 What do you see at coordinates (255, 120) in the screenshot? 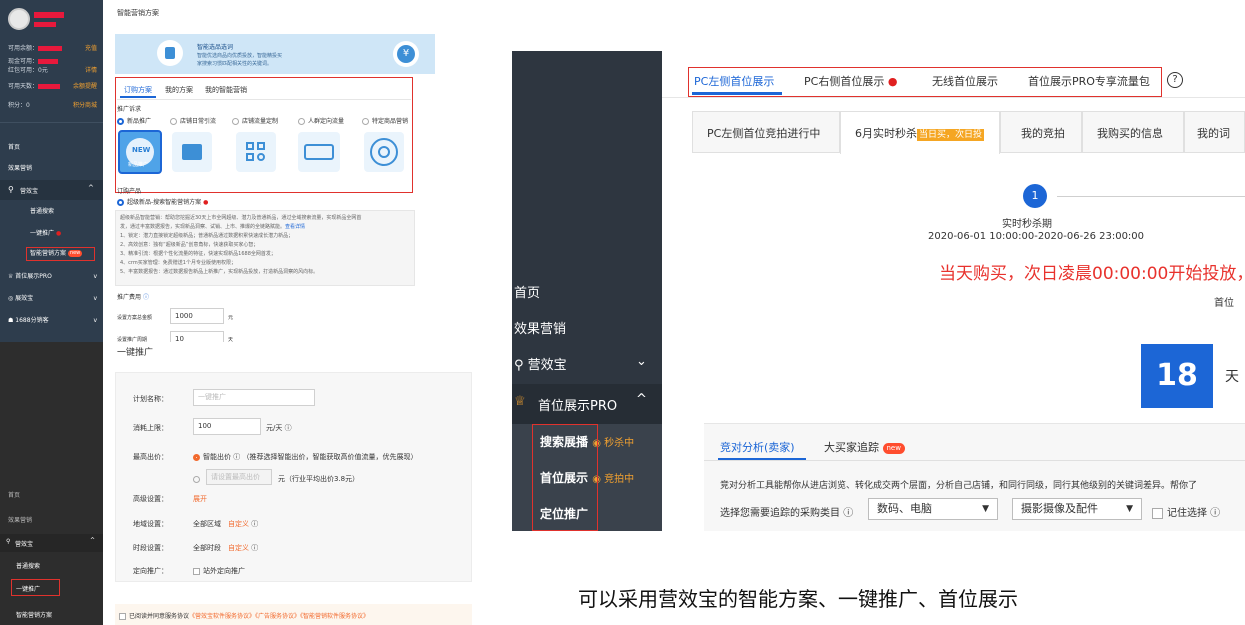
I see `option-custom: 店铺流量定制` at bounding box center [255, 120].